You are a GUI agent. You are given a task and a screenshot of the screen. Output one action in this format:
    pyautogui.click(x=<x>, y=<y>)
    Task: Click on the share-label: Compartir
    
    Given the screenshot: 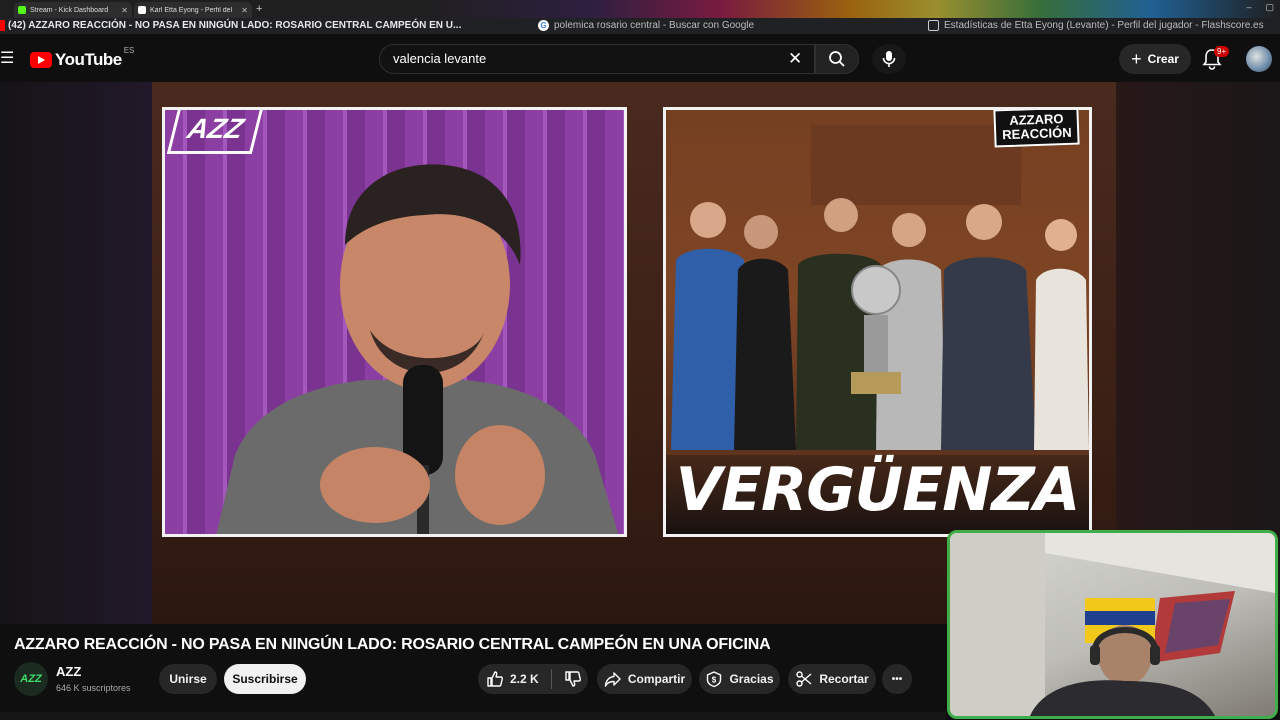 What is the action you would take?
    pyautogui.click(x=656, y=679)
    